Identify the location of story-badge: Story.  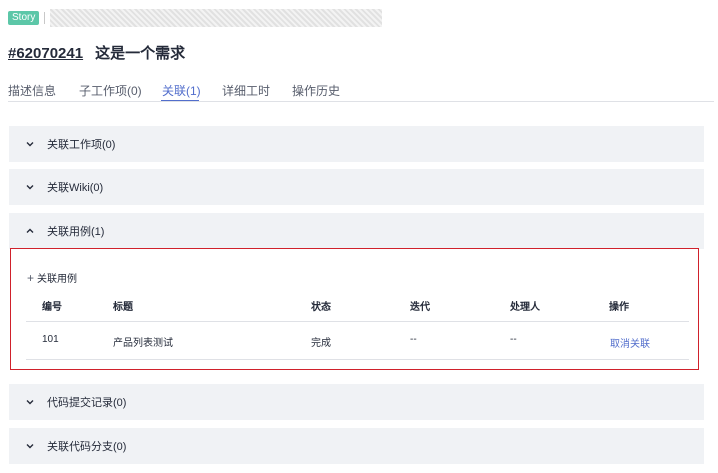
(24, 18).